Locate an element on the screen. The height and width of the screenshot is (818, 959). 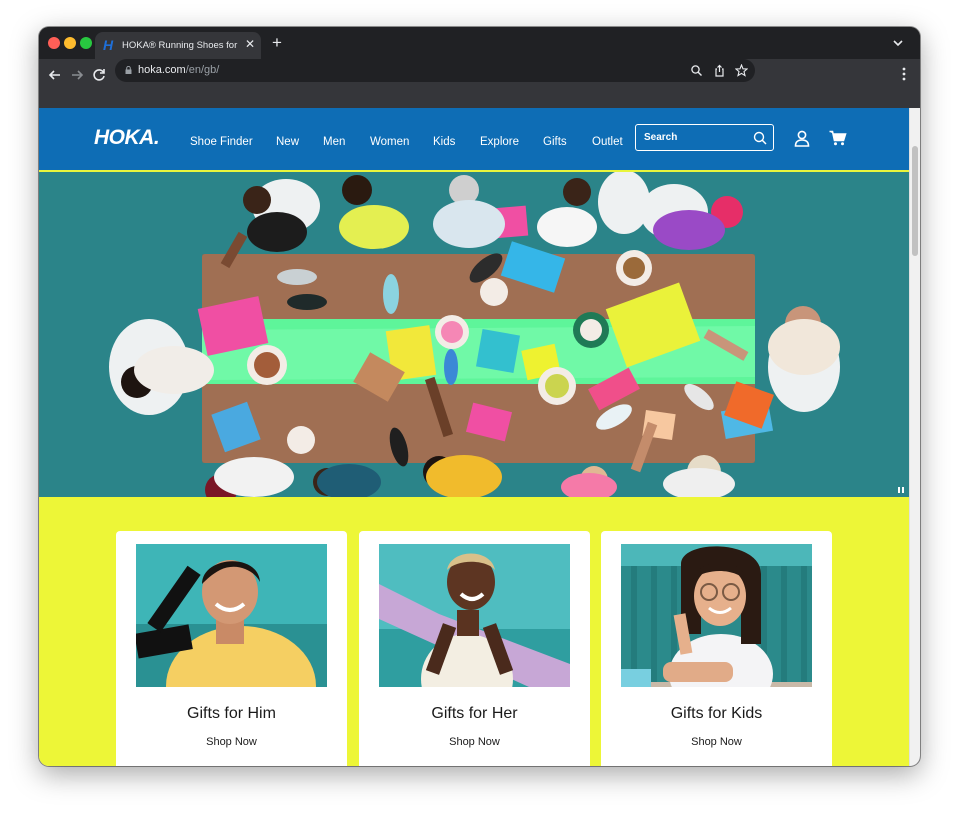
minimize-window-button is located at coordinates (70, 43).